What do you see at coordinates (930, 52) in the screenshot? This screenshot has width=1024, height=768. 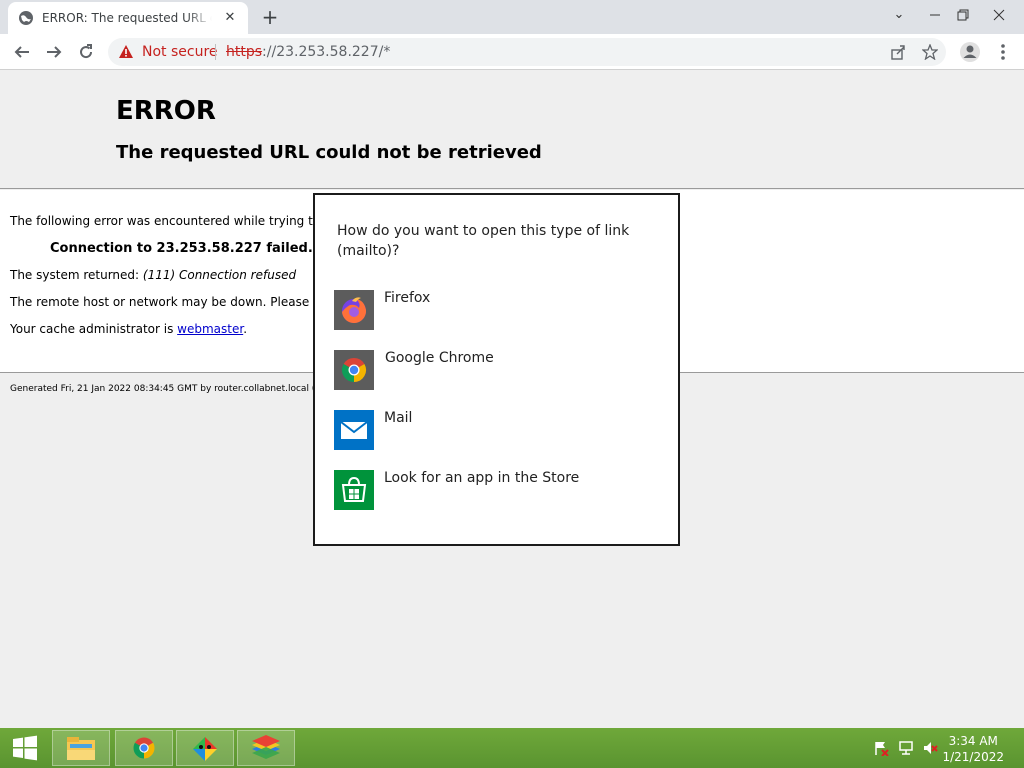 I see `bookmark-star-icon` at bounding box center [930, 52].